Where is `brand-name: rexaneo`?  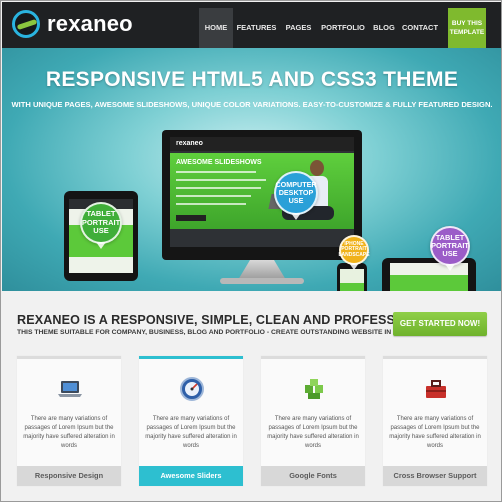 brand-name: rexaneo is located at coordinates (90, 23).